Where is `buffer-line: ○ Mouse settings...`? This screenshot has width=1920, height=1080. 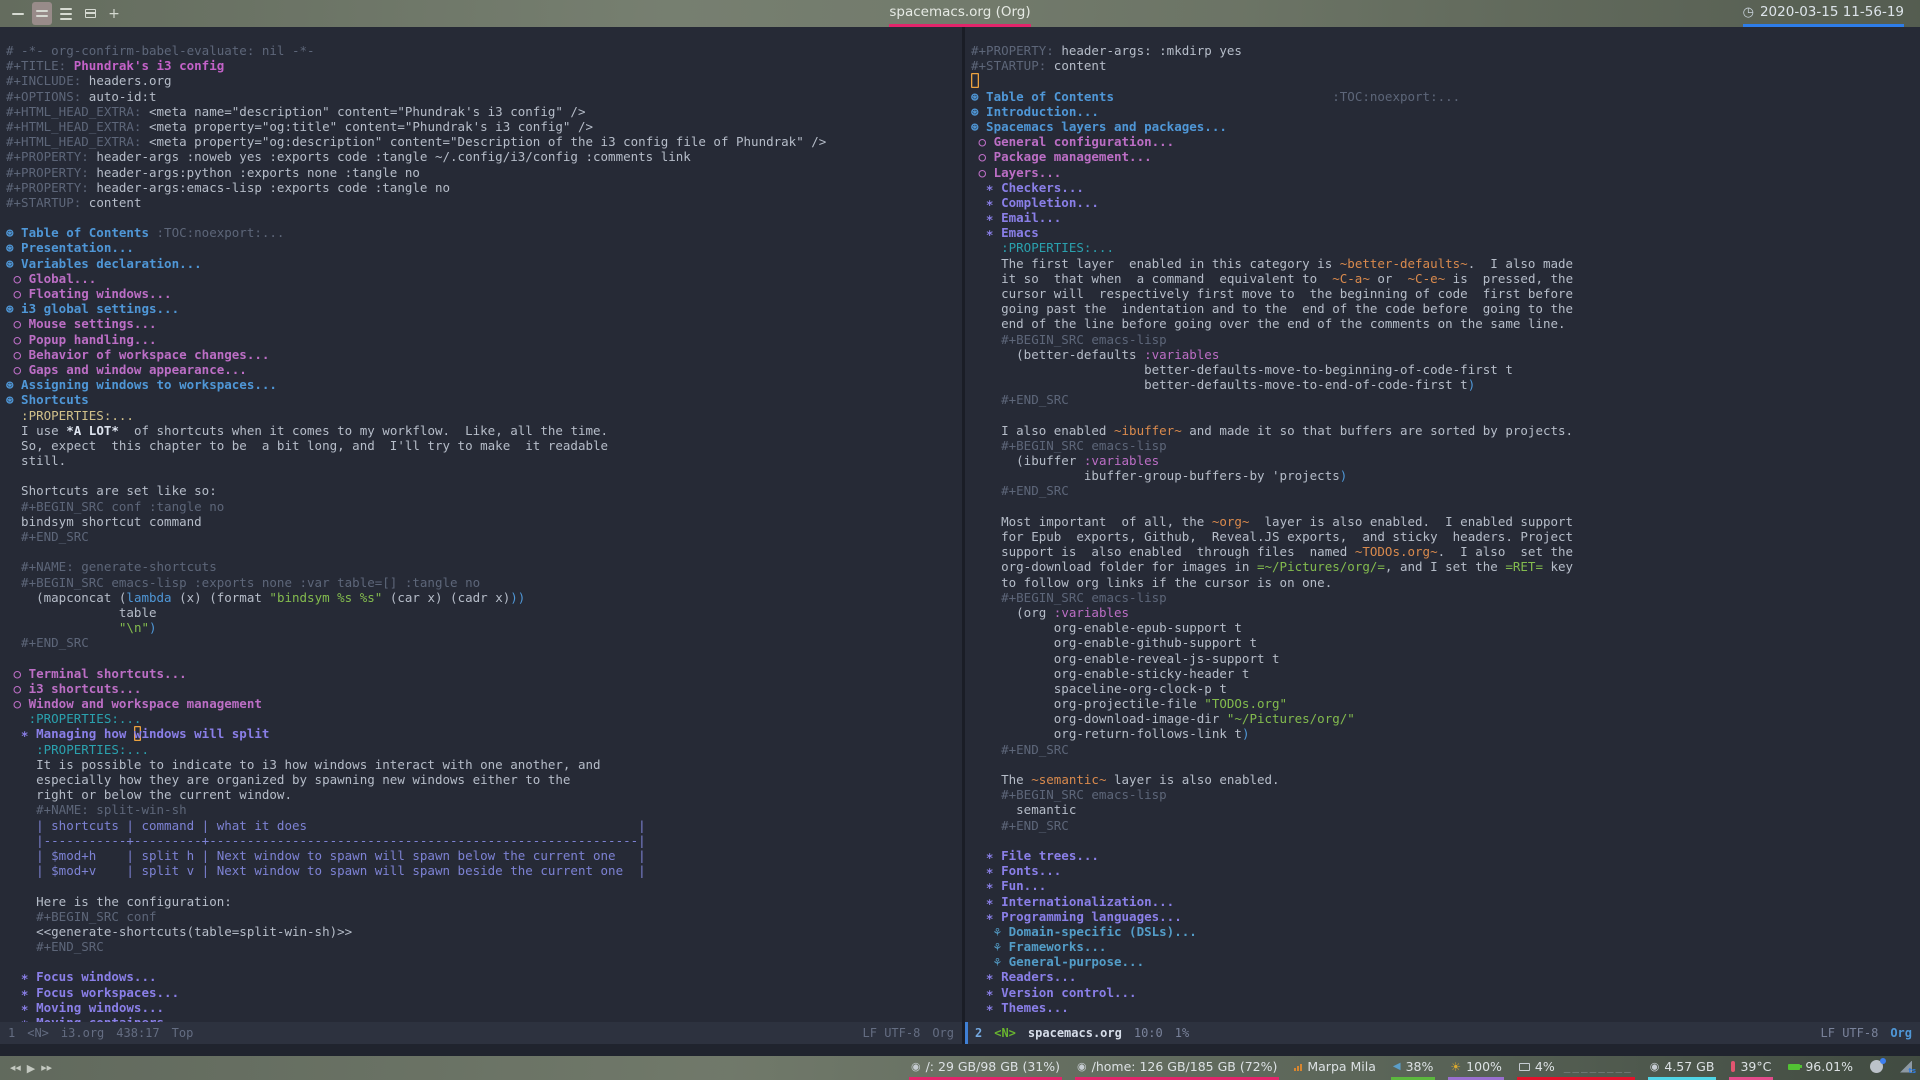 buffer-line: ○ Mouse settings... is located at coordinates (81, 324).